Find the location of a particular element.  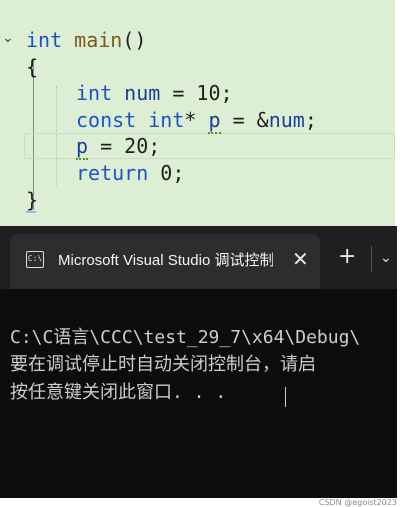

code-line-2: { is located at coordinates (32, 67).